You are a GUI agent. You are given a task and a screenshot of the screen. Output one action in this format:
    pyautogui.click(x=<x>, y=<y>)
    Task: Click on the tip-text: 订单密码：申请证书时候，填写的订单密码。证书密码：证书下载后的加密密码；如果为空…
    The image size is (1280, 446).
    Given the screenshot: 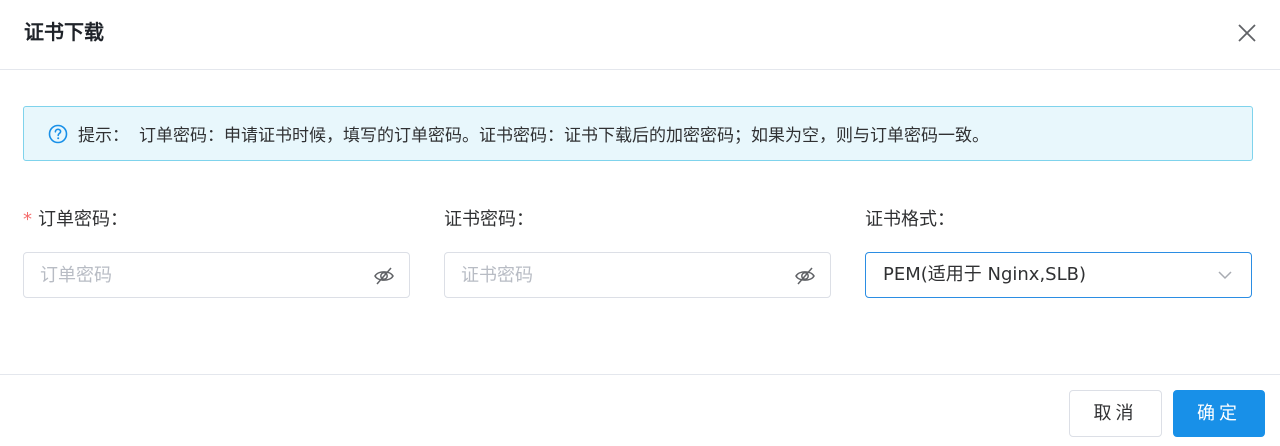 What is the action you would take?
    pyautogui.click(x=564, y=136)
    